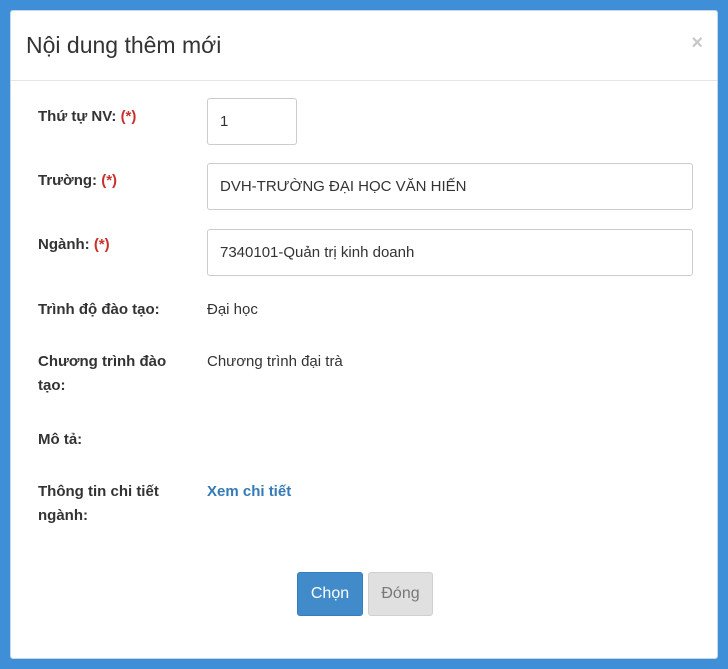  What do you see at coordinates (101, 244) in the screenshot?
I see `major-required-mark: (*)` at bounding box center [101, 244].